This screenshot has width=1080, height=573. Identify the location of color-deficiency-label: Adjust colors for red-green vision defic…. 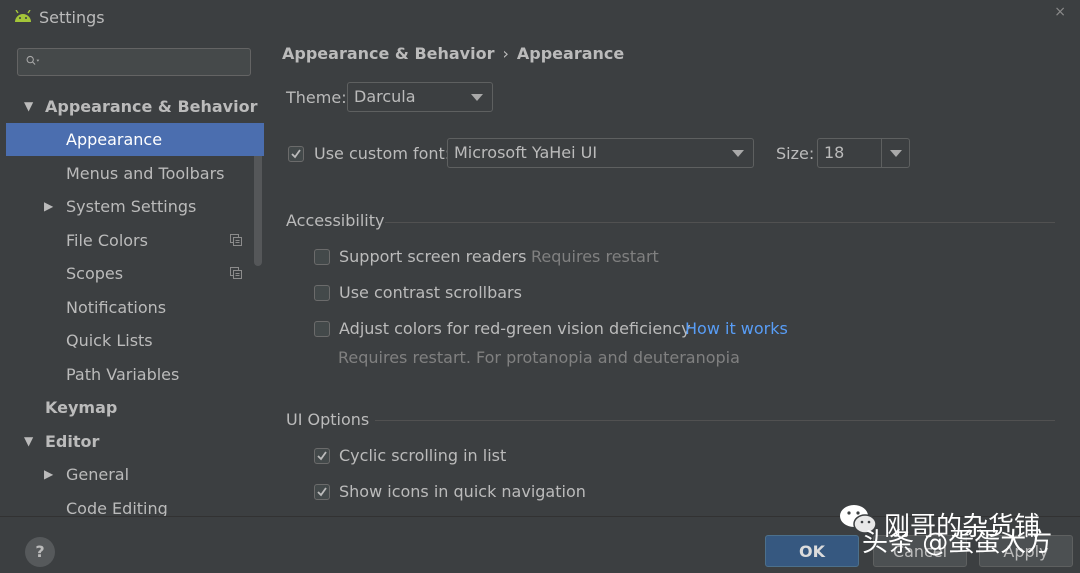
(515, 328).